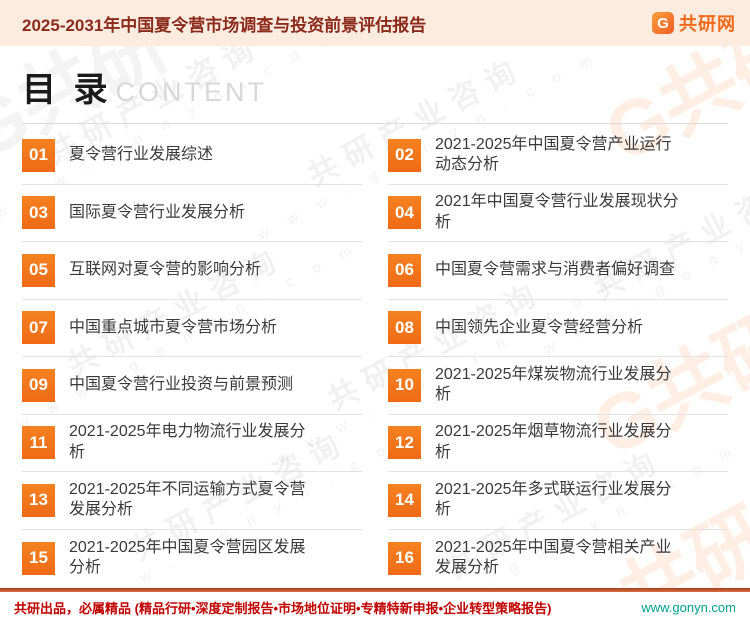 The height and width of the screenshot is (622, 750). I want to click on toc-item-number: 03, so click(38, 213).